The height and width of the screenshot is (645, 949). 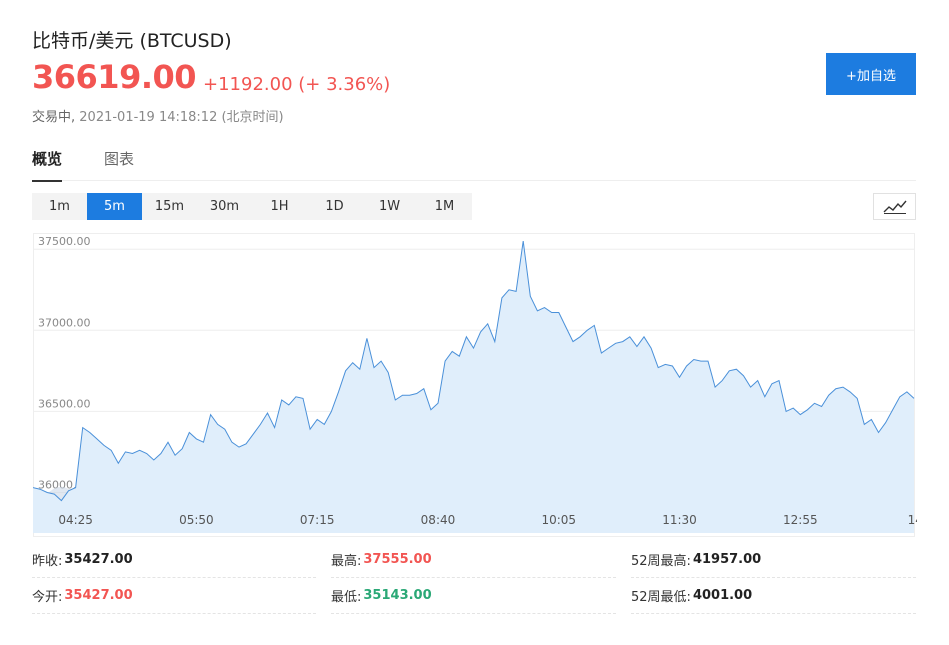 I want to click on x-tick-label: 10:05, so click(x=558, y=520).